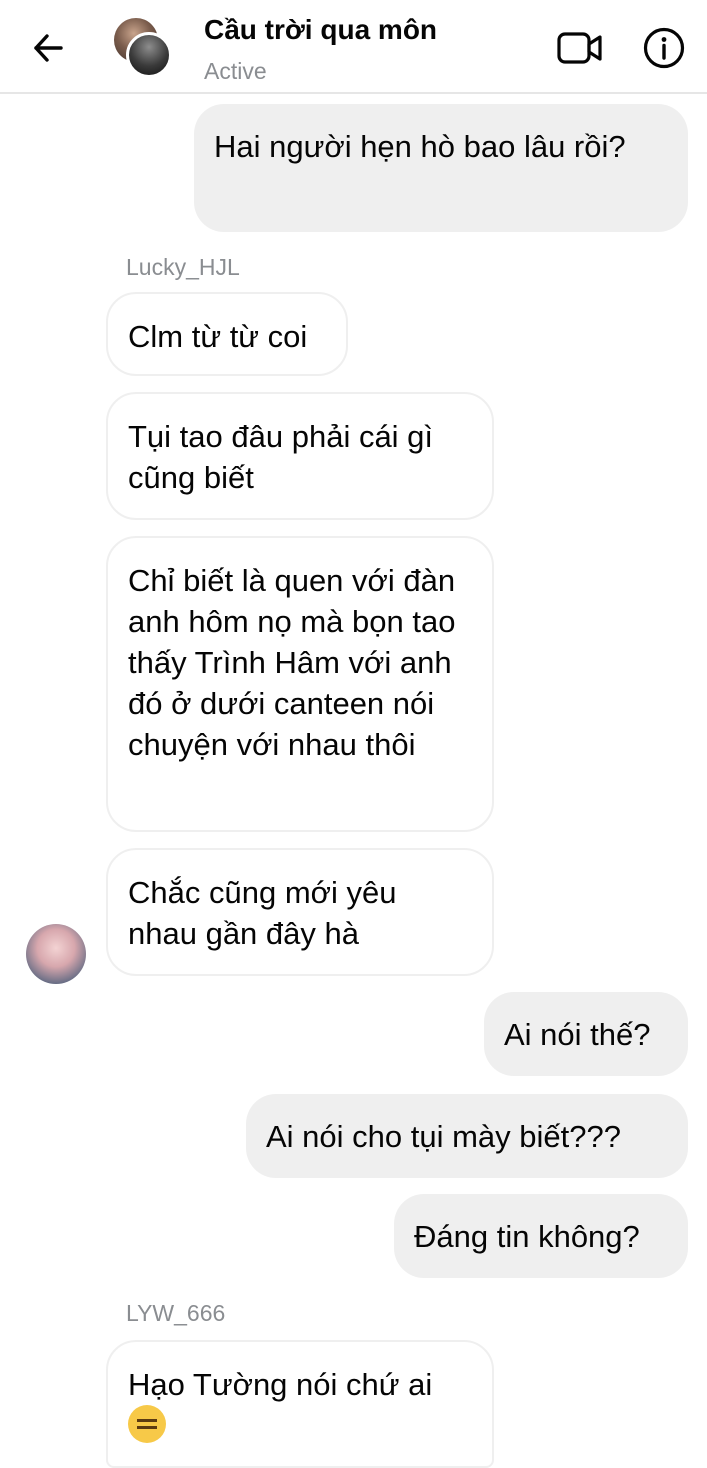 This screenshot has height=1468, width=707. I want to click on video-camera-icon, so click(579, 48).